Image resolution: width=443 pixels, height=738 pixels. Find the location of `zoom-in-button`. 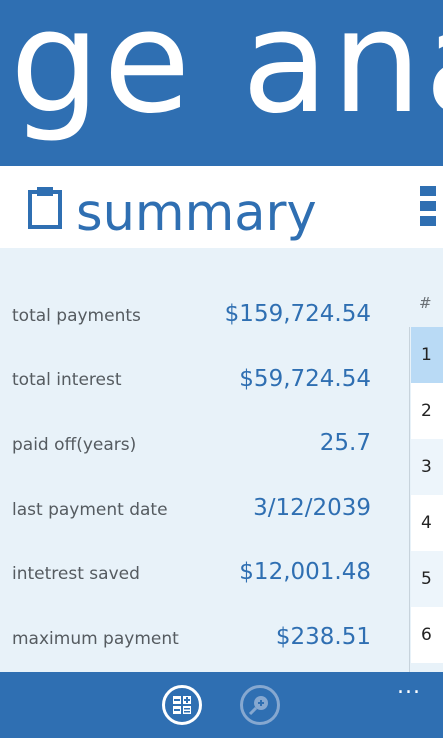

zoom-in-button is located at coordinates (260, 705).